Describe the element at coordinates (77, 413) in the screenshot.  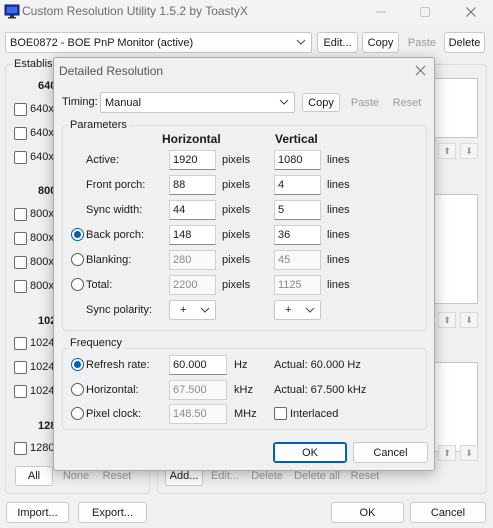
I see `pixel-clock-radio` at that location.